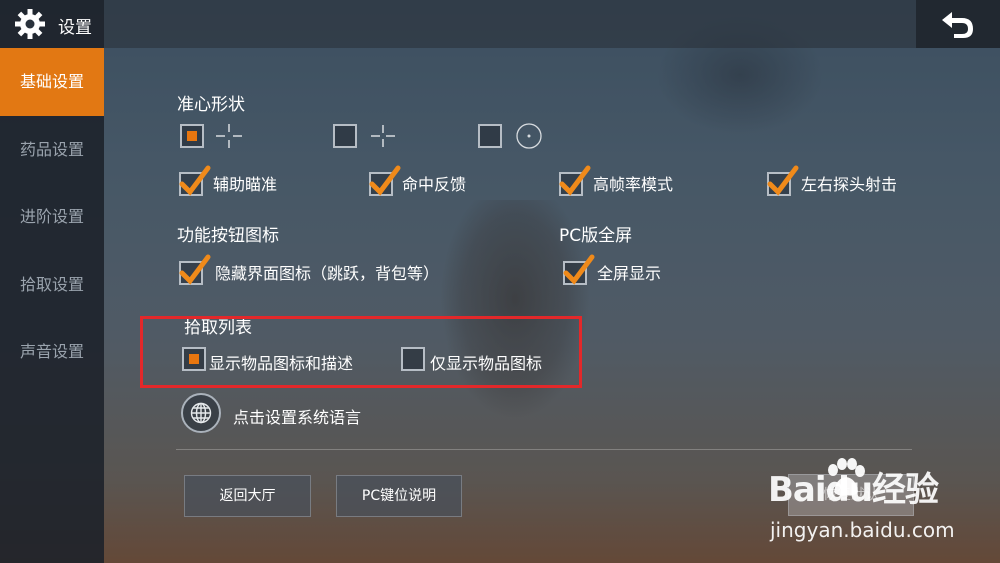 This screenshot has height=563, width=1000. I want to click on crosshair-section-title: 准心形状, so click(211, 105).